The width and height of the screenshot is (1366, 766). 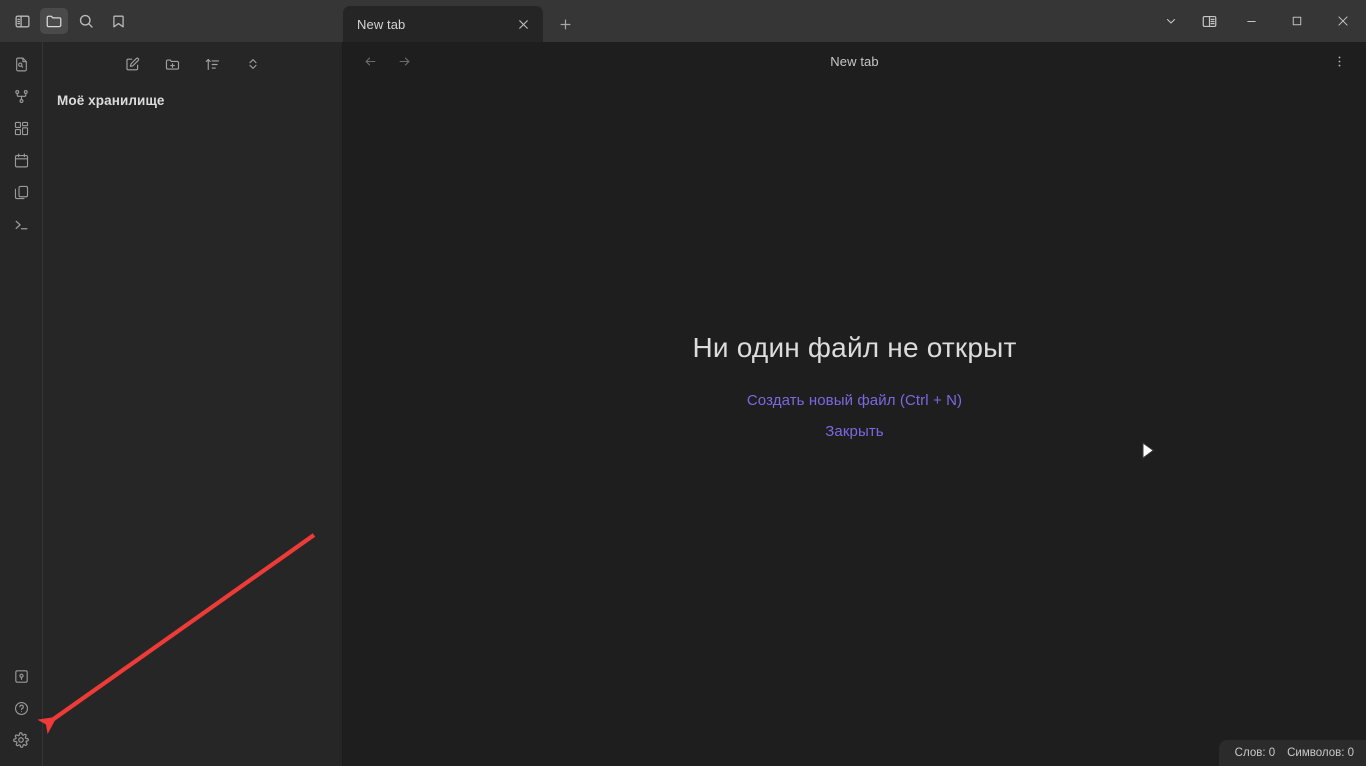 I want to click on settings-gear-icon, so click(x=21, y=740).